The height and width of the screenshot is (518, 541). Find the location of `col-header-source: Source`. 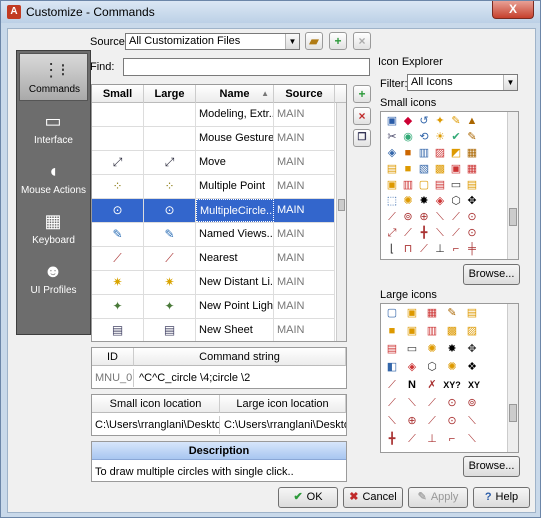

col-header-source: Source is located at coordinates (304, 94).